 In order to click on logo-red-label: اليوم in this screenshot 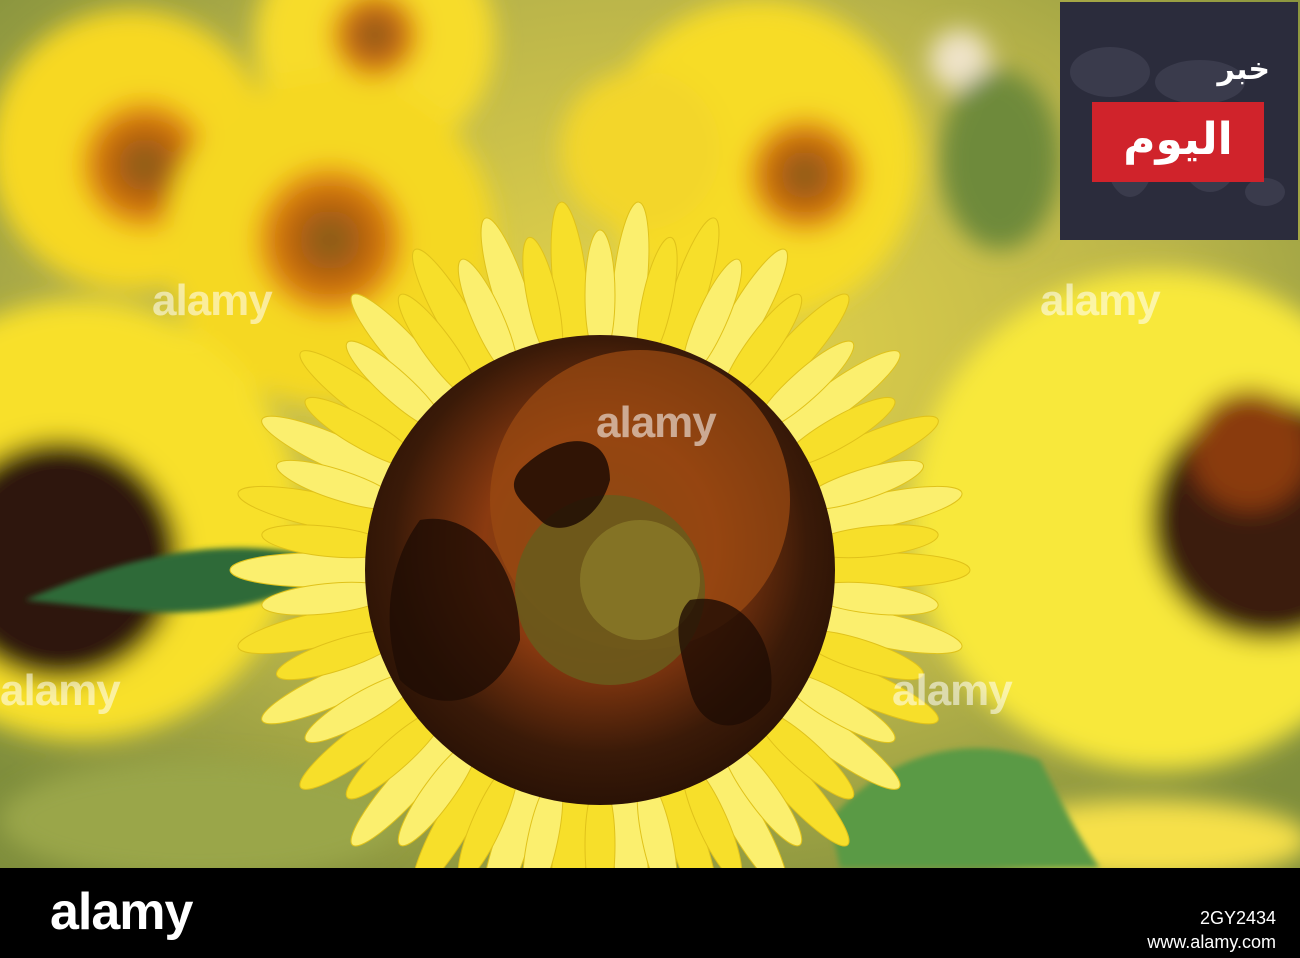, I will do `click(1178, 142)`.